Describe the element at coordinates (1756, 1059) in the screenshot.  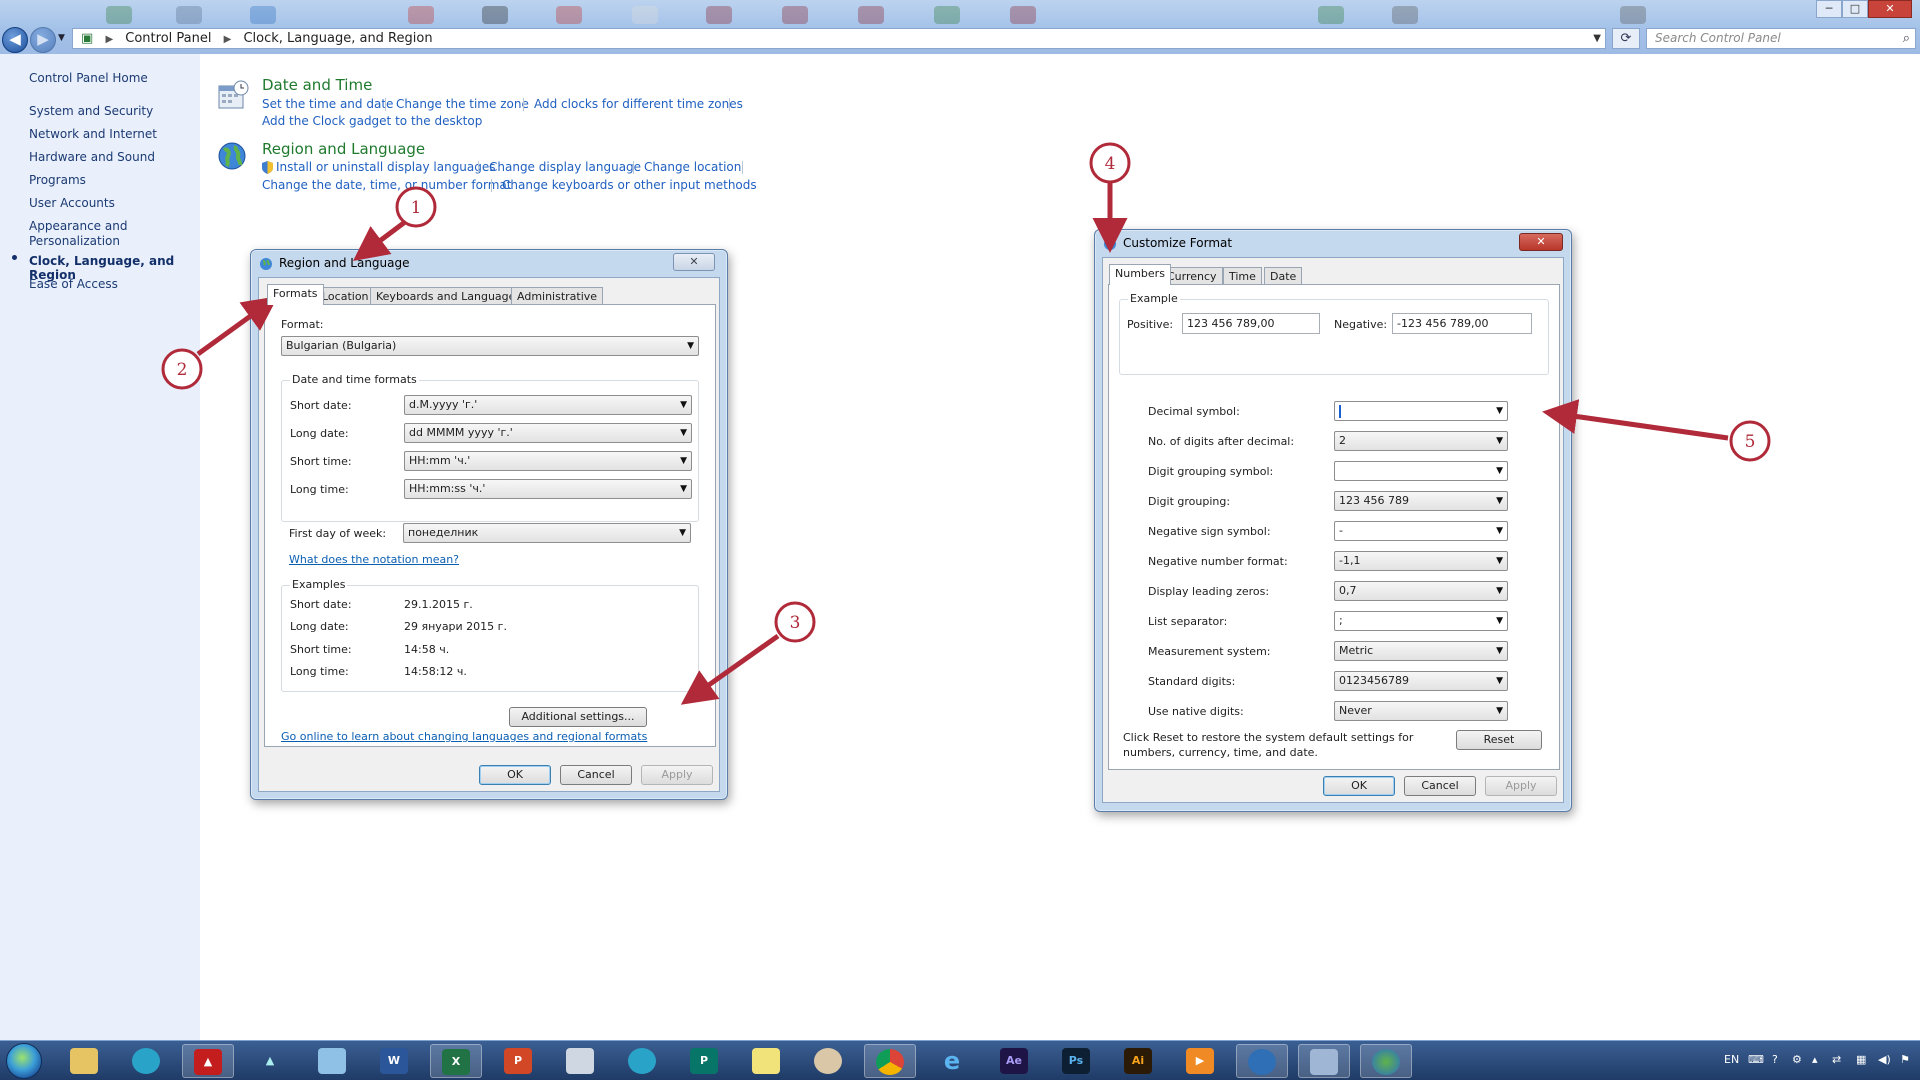
I see `tray-keyboard-icon: ⌨` at that location.